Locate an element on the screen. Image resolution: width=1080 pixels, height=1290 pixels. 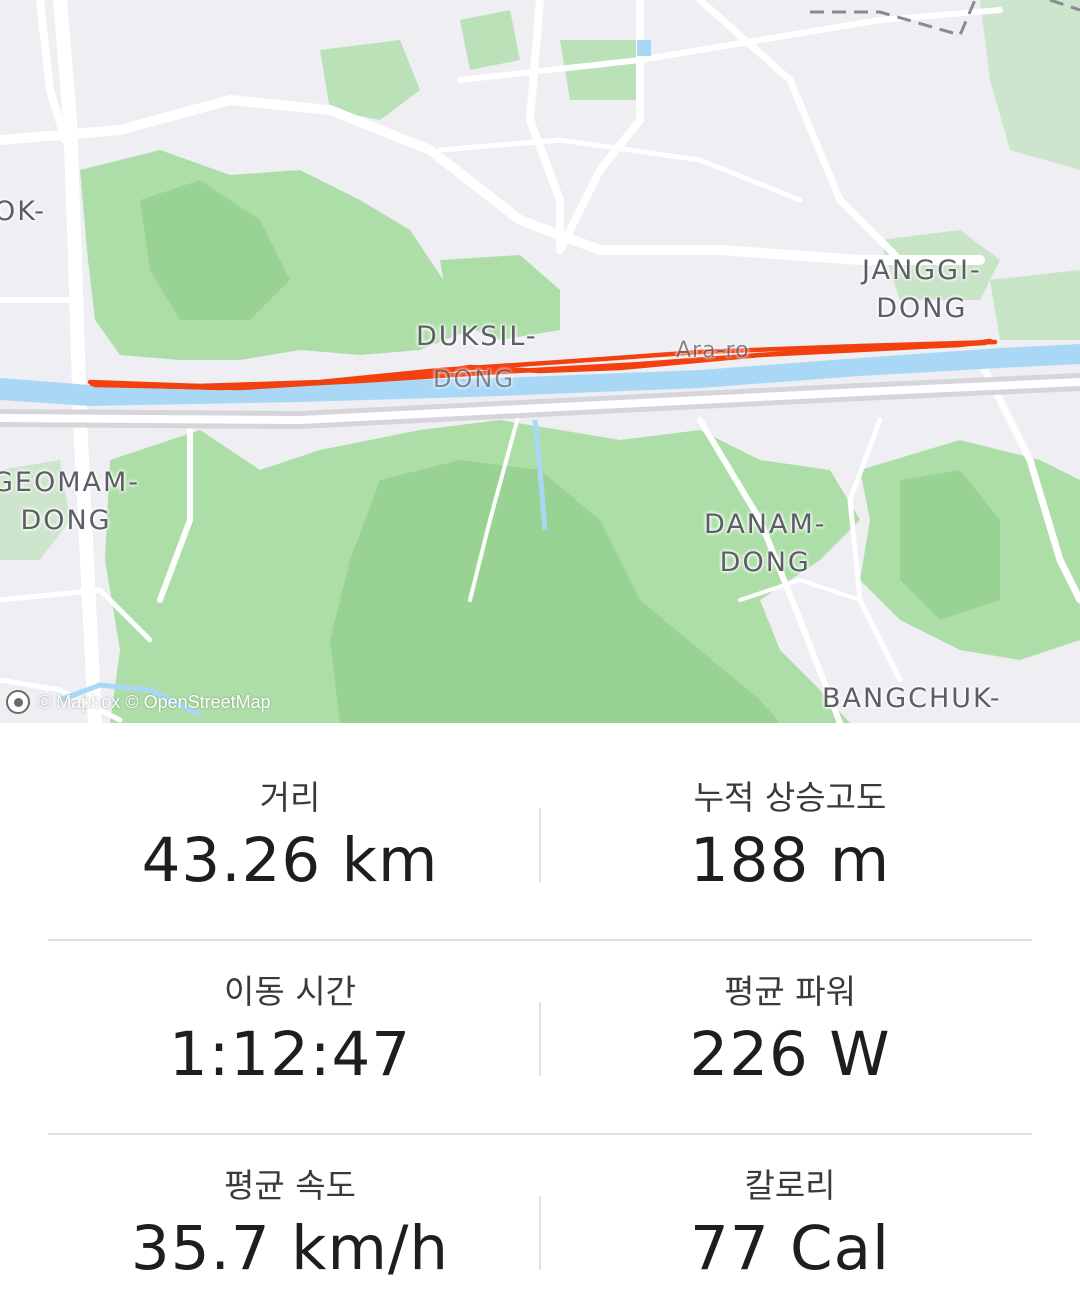
place-label-duksil-dong: DONG is located at coordinates (474, 379).